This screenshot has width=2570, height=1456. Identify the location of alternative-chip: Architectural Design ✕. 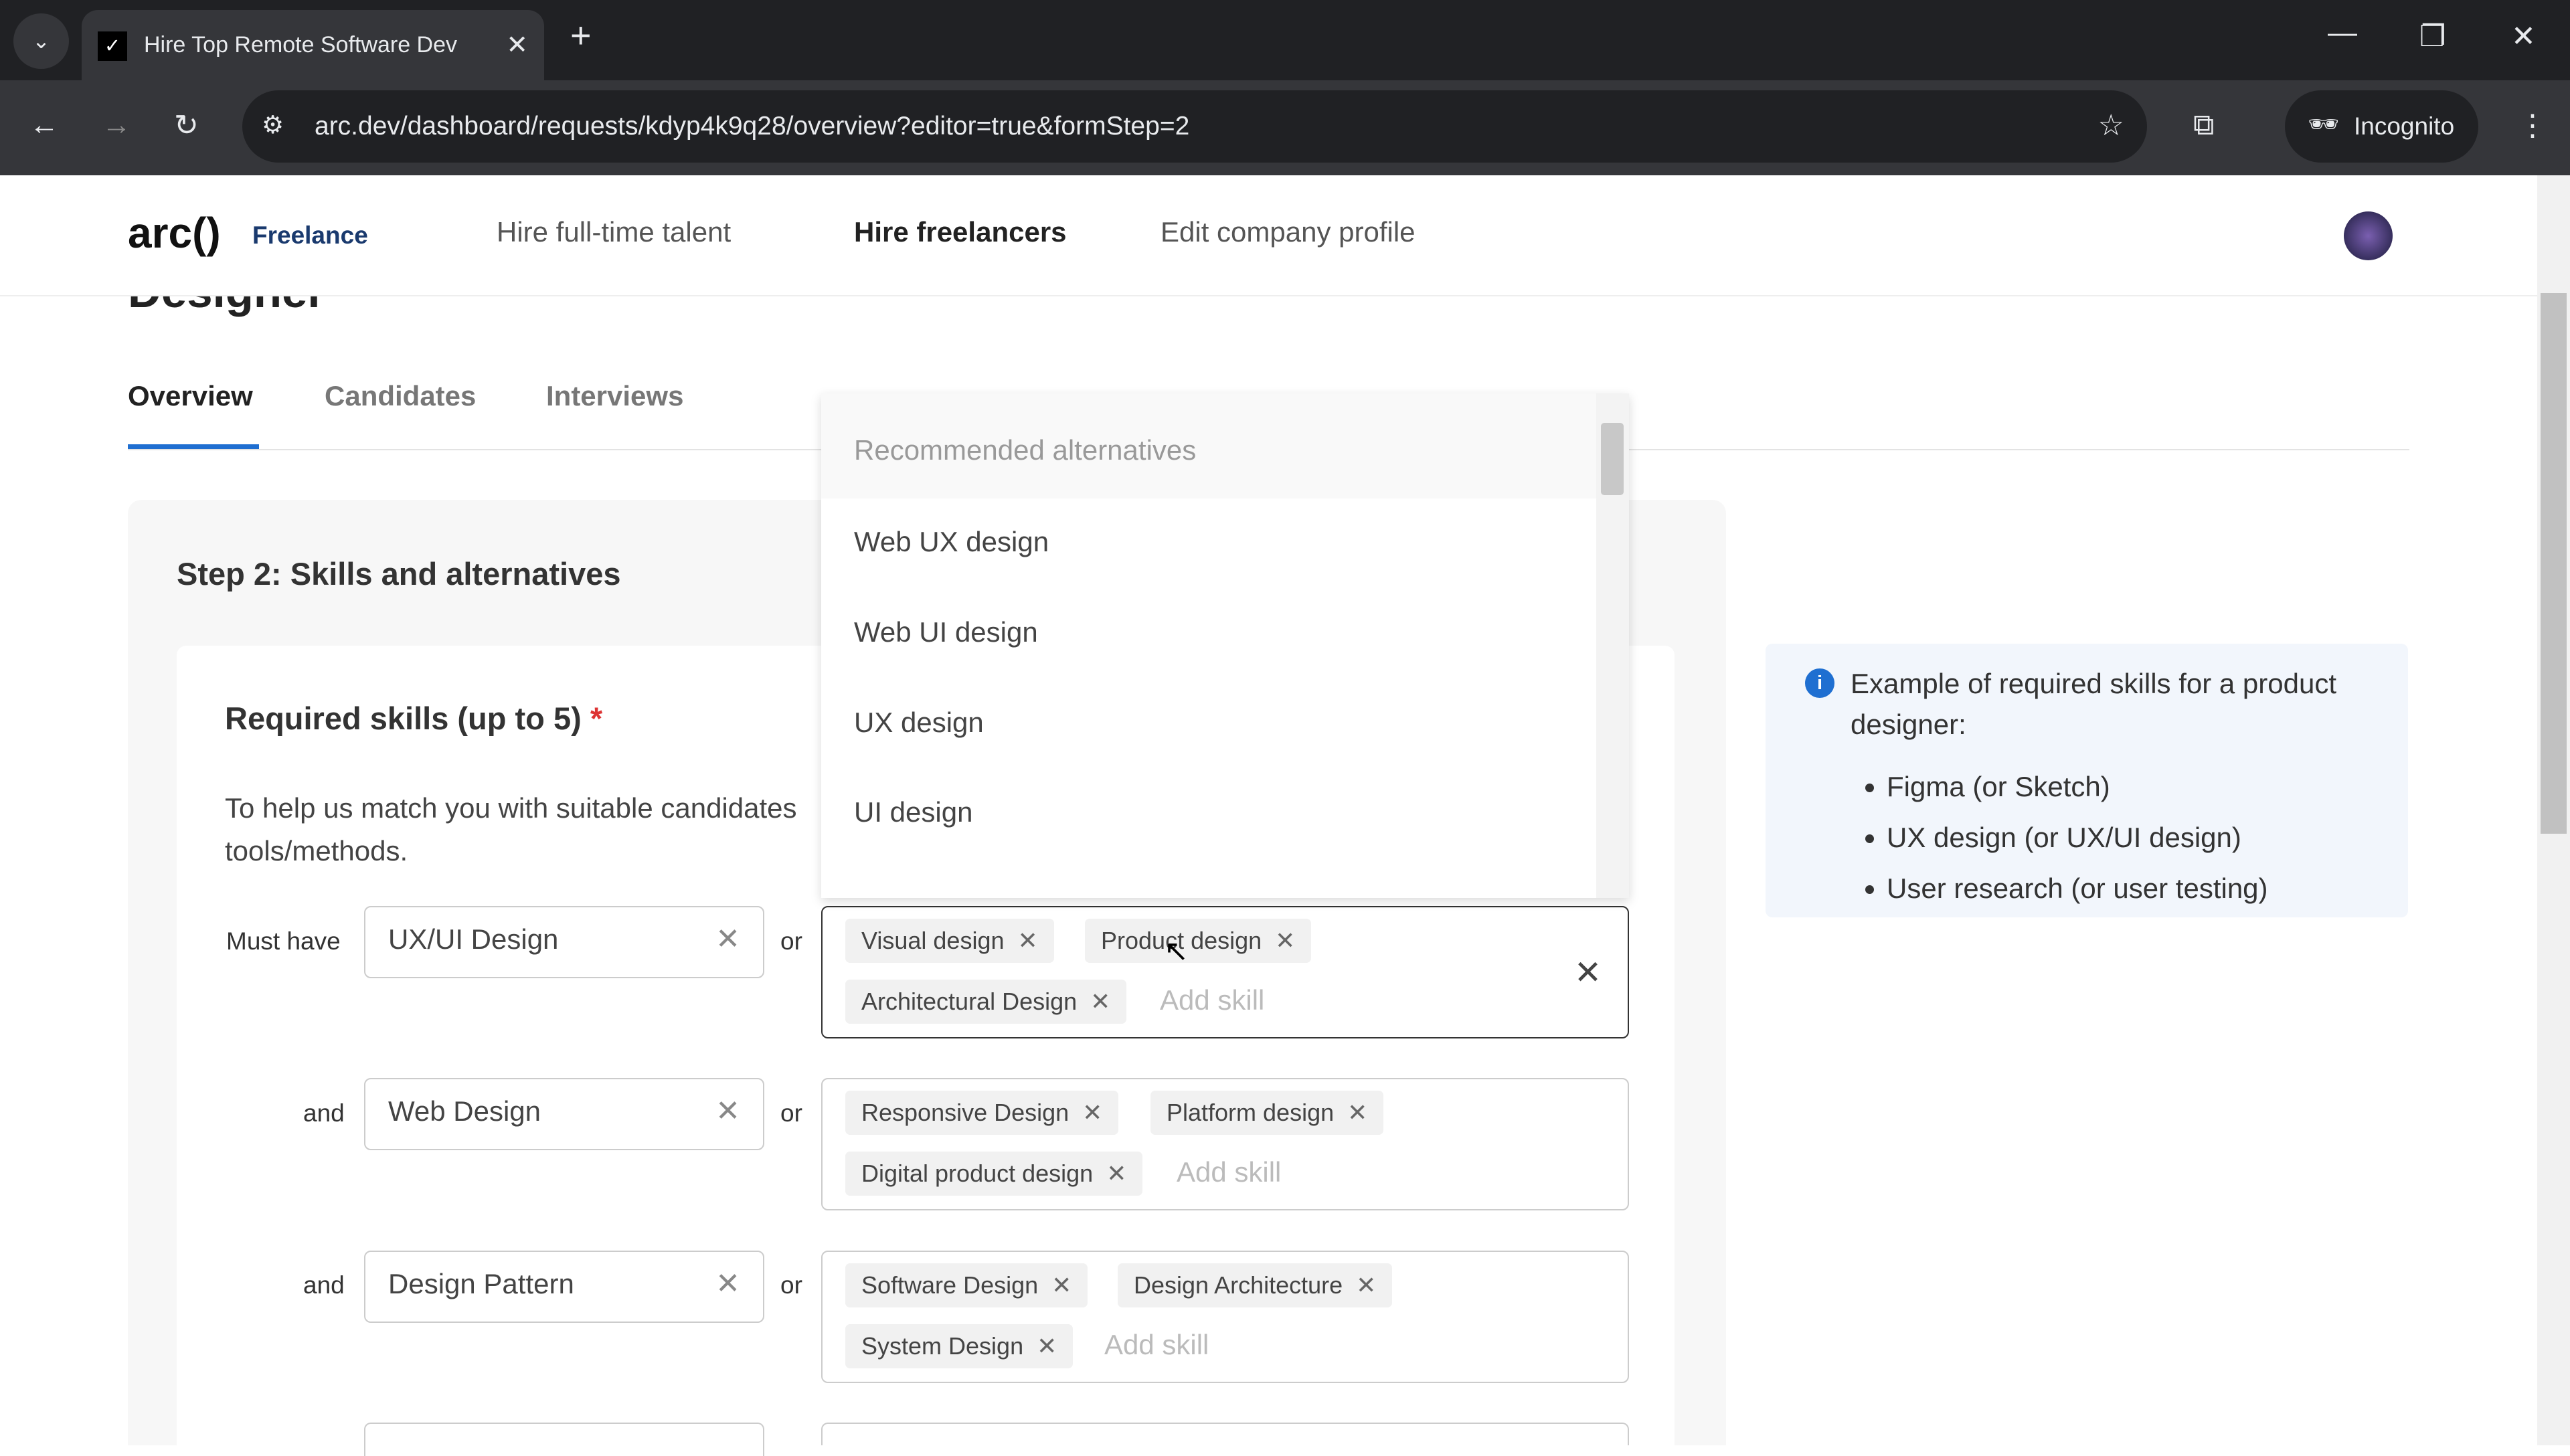
(986, 1002).